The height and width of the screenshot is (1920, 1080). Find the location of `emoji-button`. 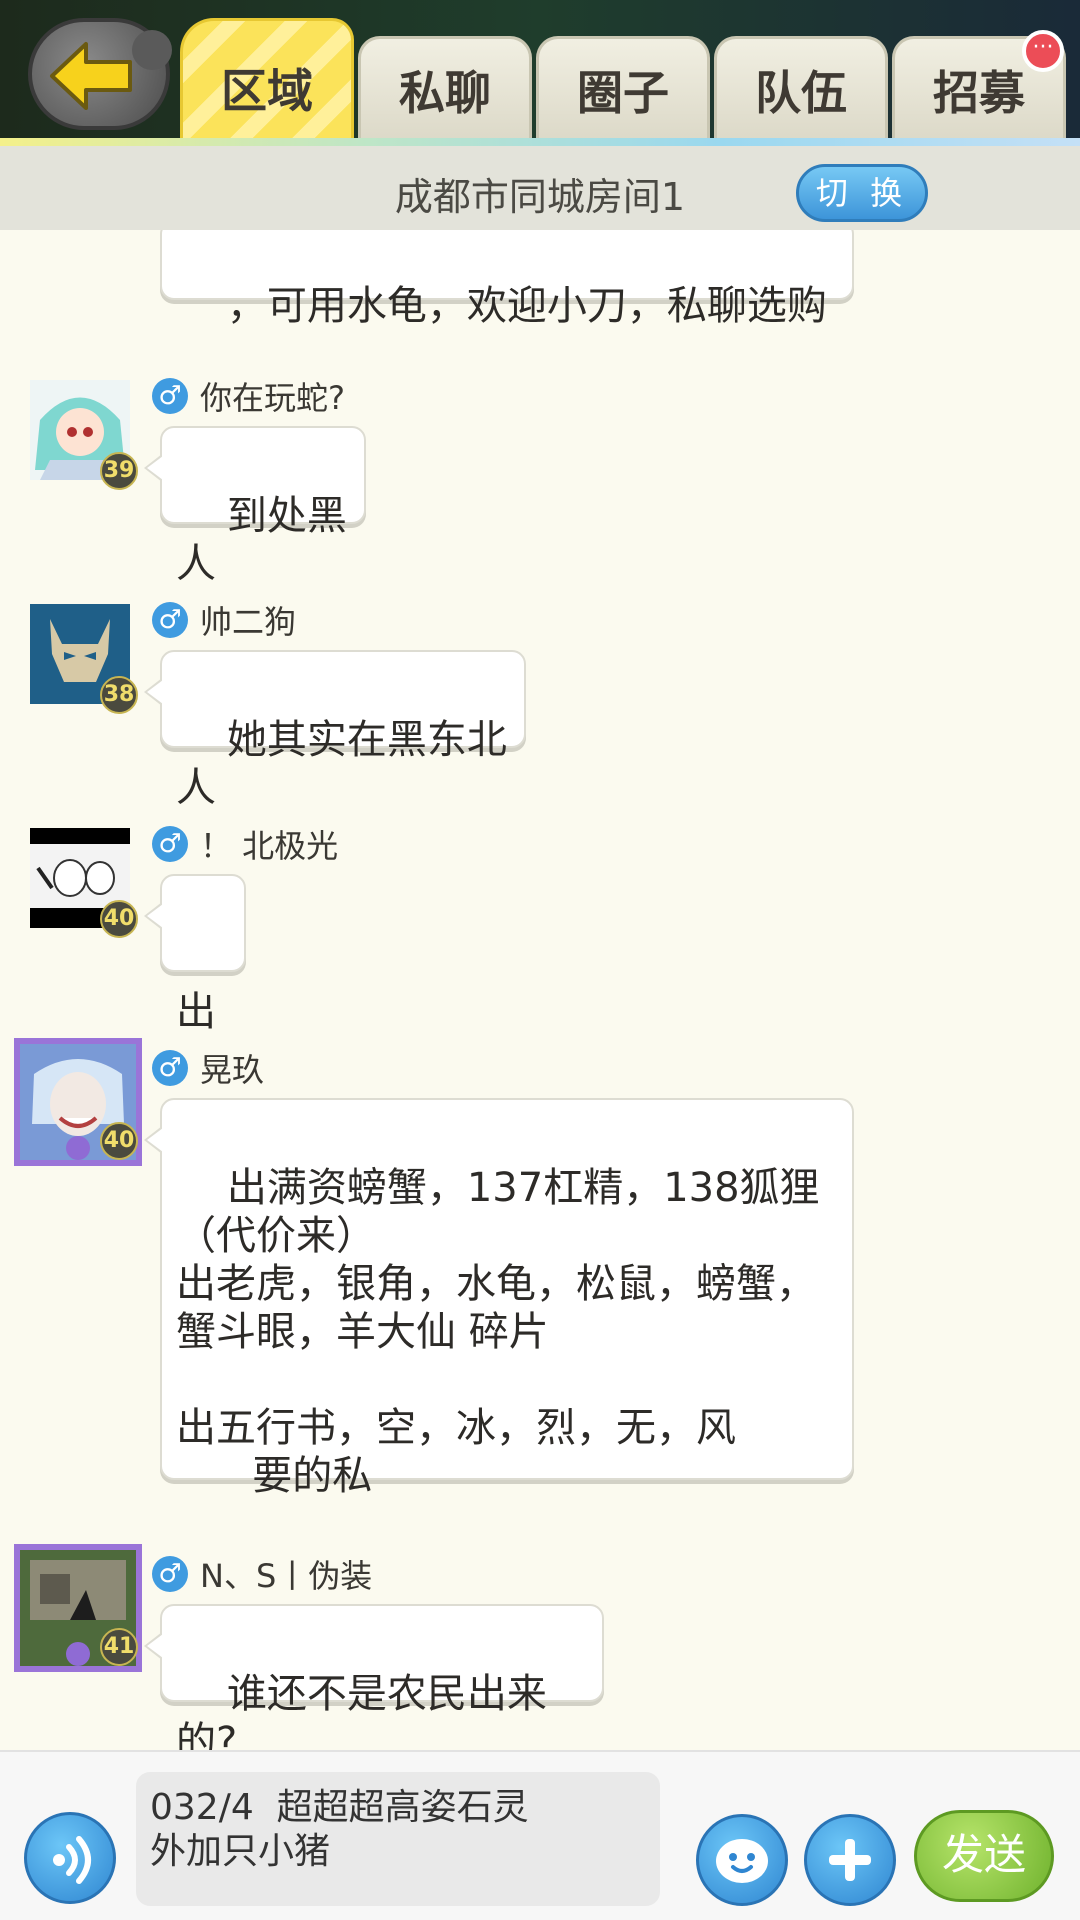

emoji-button is located at coordinates (742, 1860).